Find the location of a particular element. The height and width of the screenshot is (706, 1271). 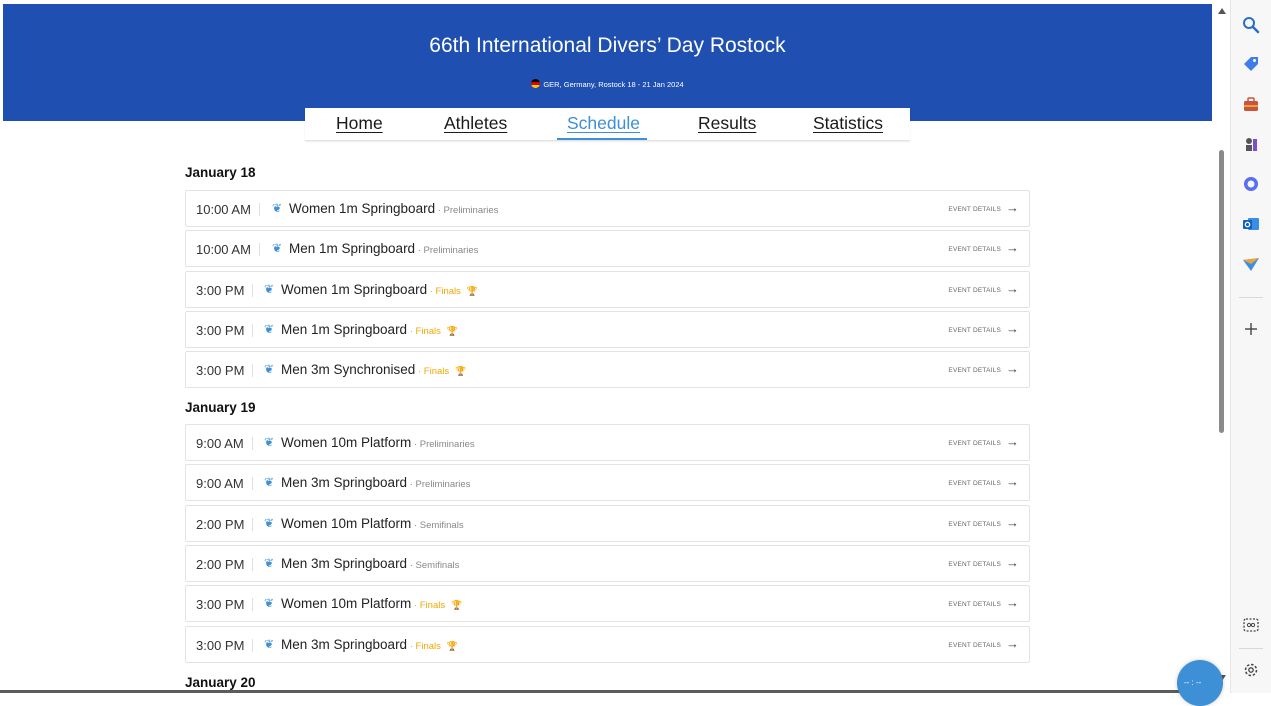

germany-flag-icon is located at coordinates (536, 83).